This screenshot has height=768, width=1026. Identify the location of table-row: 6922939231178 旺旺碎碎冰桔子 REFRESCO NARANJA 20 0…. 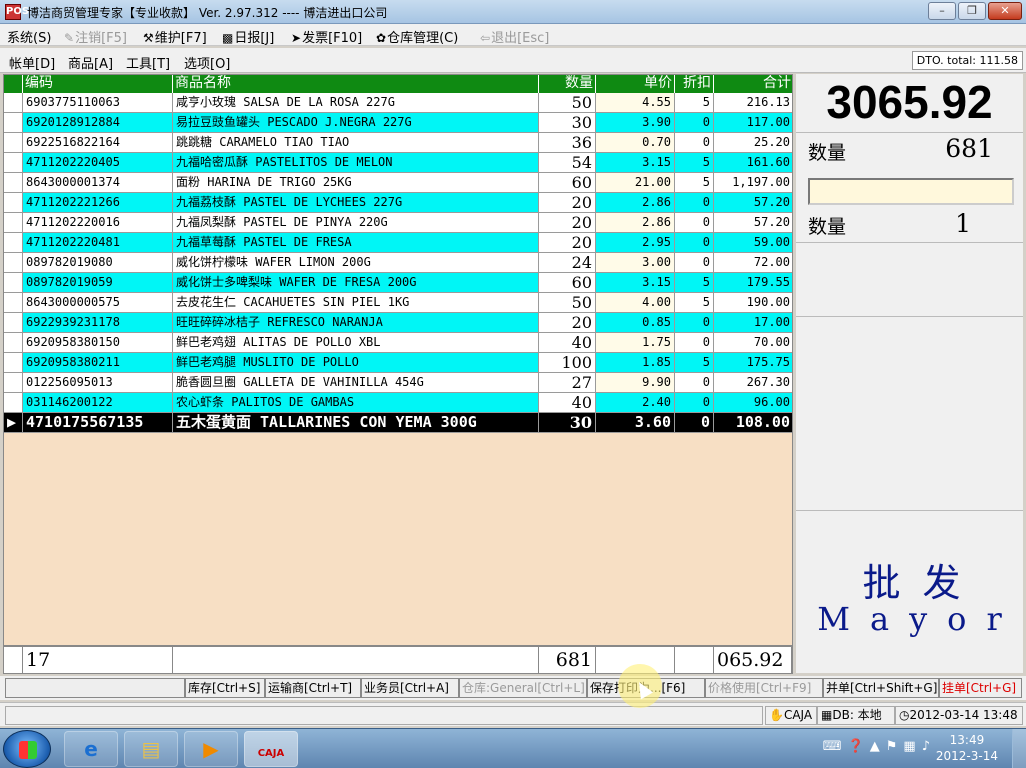
(398, 323).